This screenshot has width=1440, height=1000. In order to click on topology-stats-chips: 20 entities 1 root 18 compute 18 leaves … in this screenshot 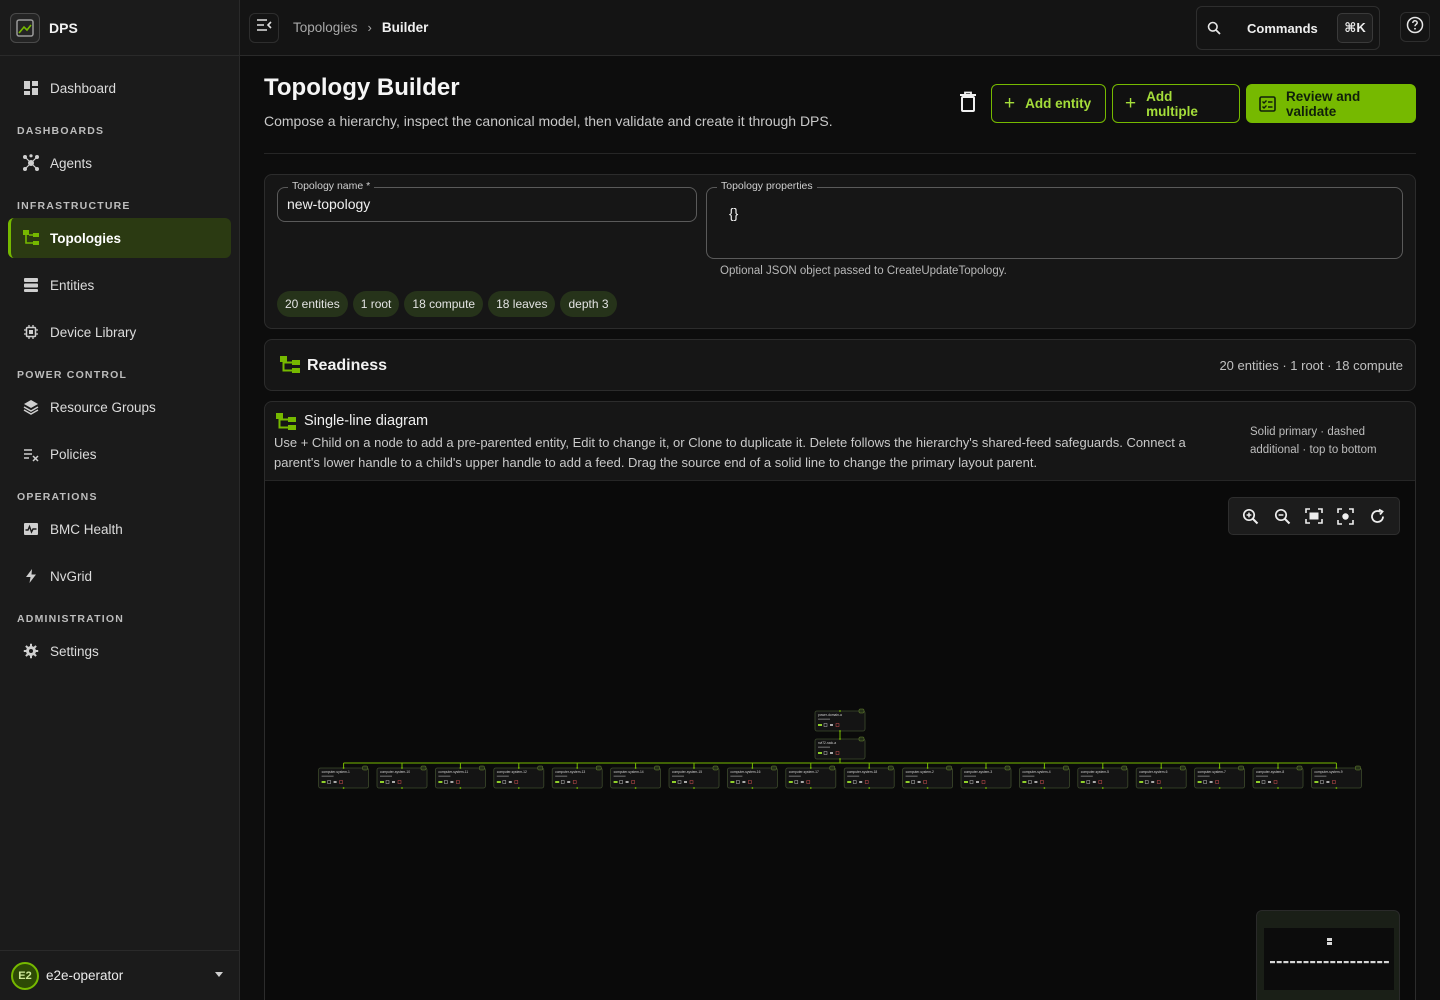, I will do `click(447, 304)`.